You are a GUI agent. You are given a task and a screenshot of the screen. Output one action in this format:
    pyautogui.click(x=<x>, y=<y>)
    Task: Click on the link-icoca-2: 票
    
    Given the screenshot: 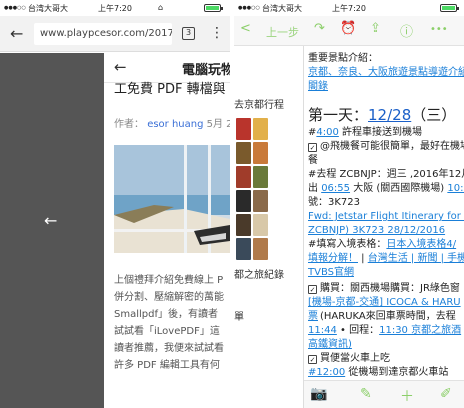 What is the action you would take?
    pyautogui.click(x=313, y=317)
    